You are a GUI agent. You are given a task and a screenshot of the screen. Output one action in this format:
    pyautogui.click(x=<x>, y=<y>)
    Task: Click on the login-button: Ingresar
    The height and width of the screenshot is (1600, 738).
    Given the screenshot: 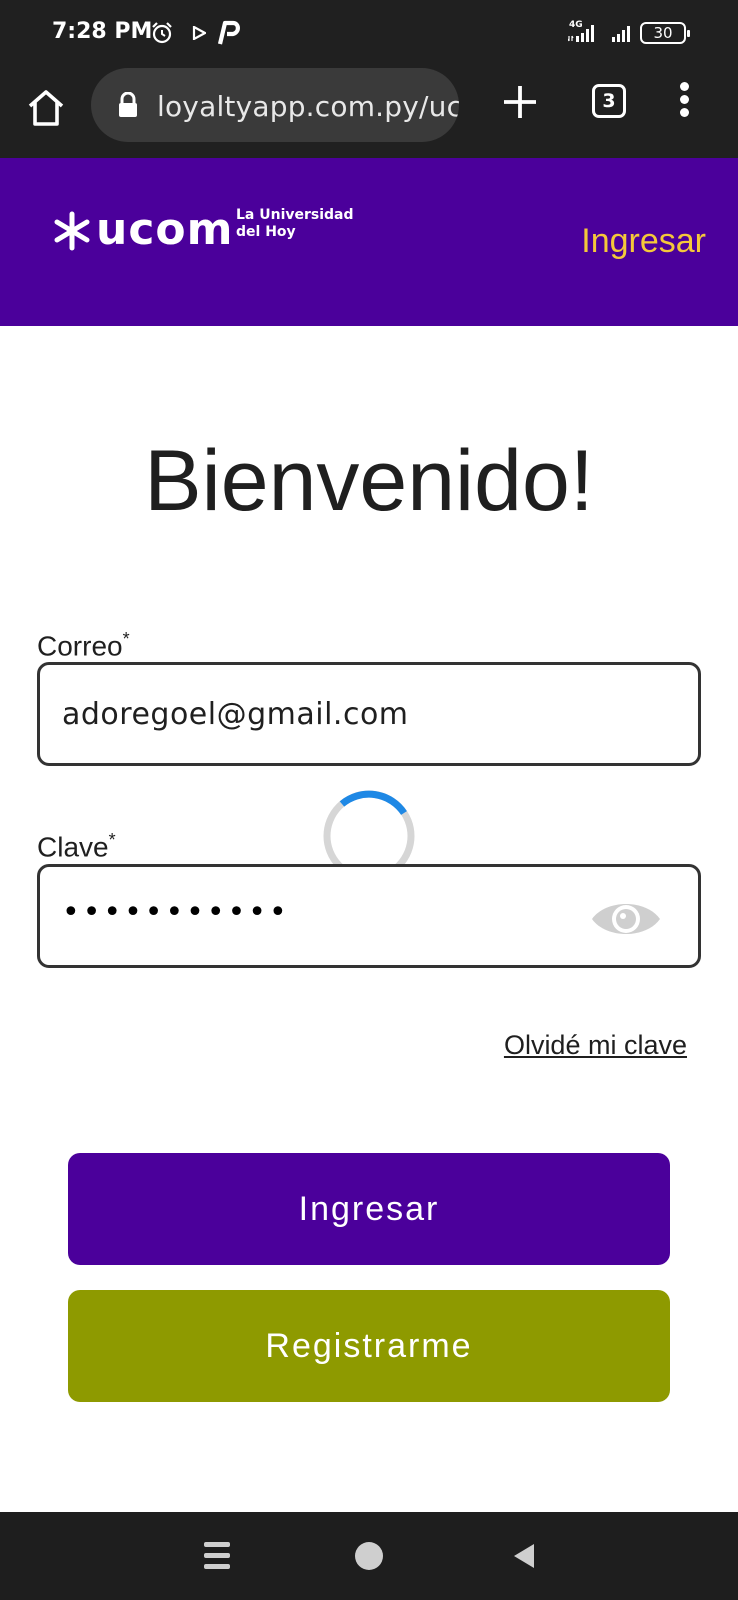 What is the action you would take?
    pyautogui.click(x=369, y=1209)
    